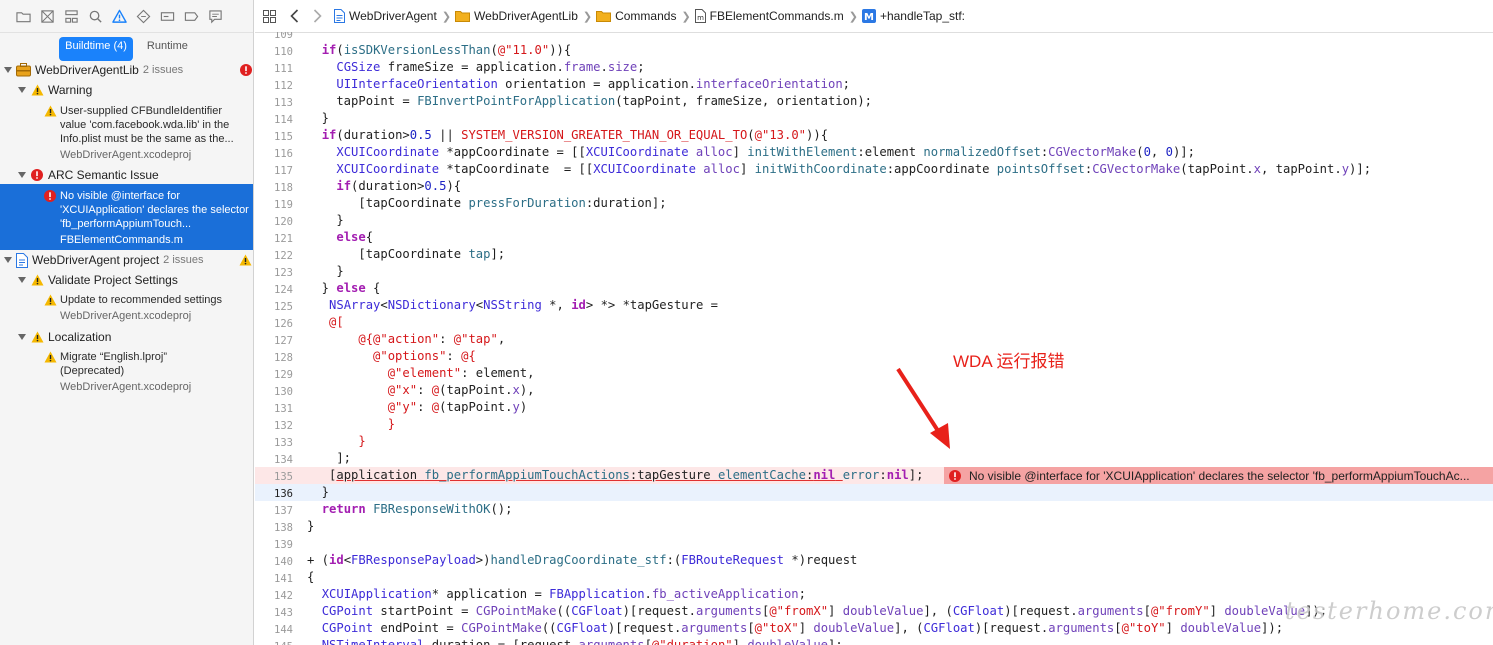 The image size is (1493, 645). I want to click on line-number: 145, so click(274, 643).